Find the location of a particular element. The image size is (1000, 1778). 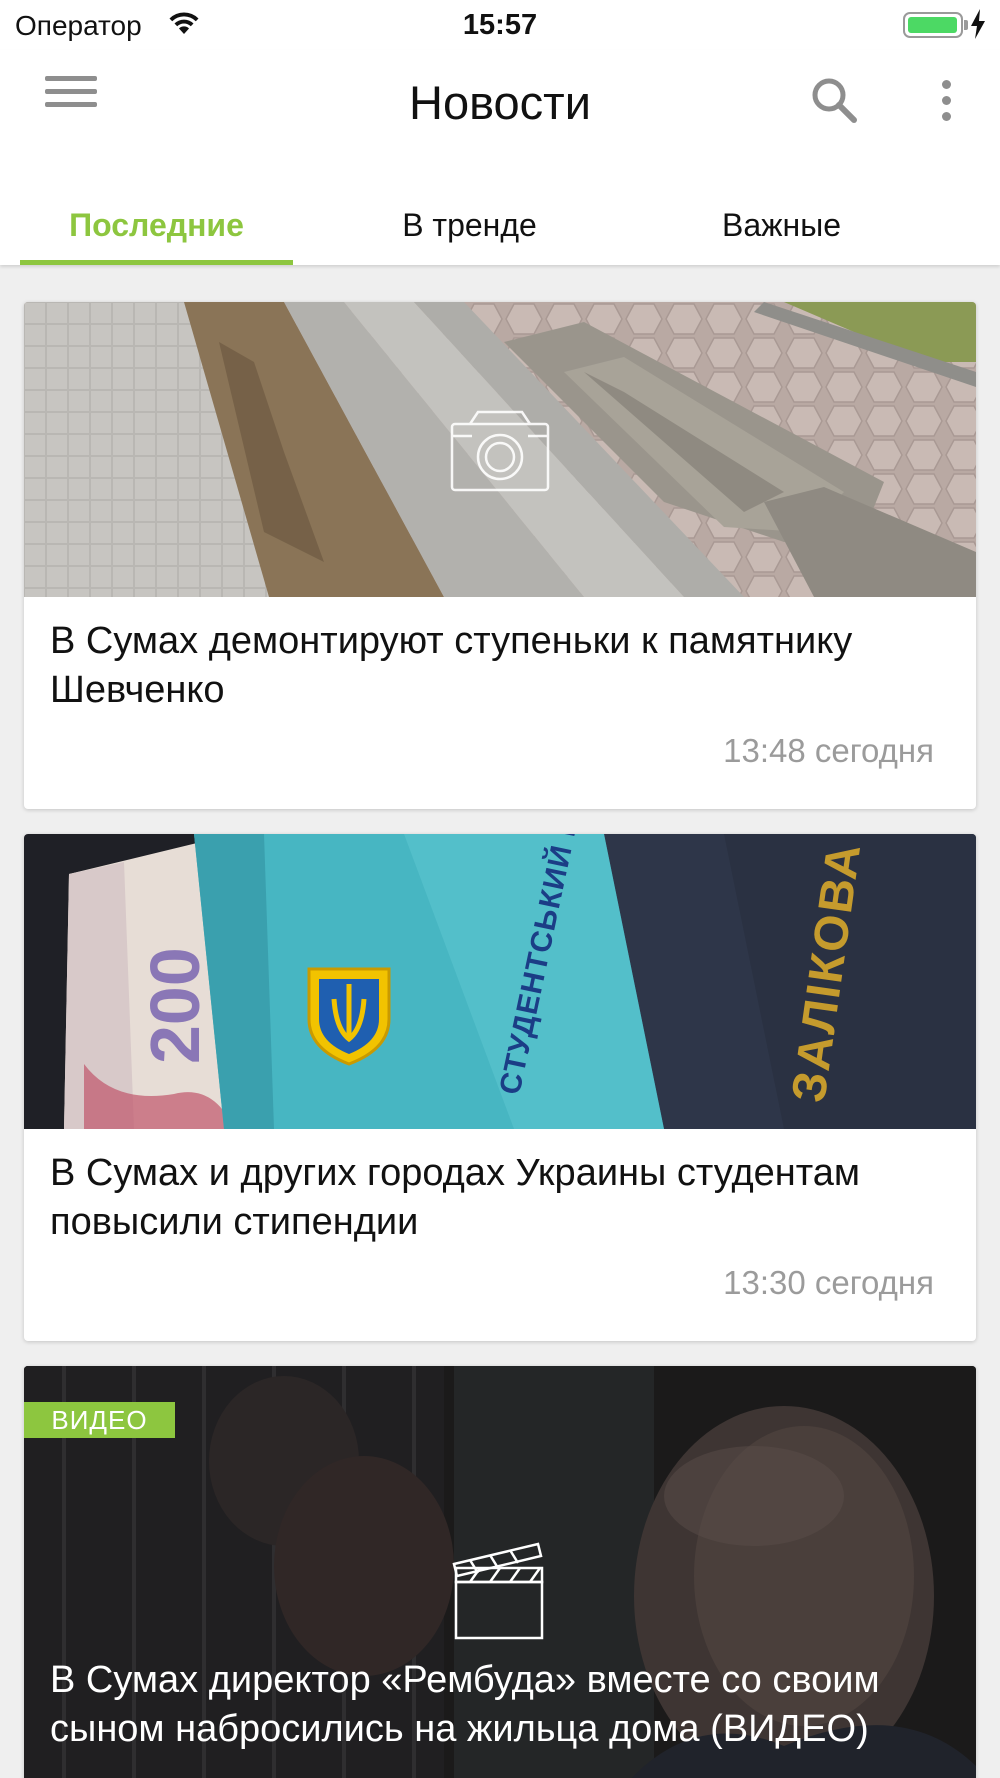

app-header: Новости Последние В тренде Важные is located at coordinates (500, 157).